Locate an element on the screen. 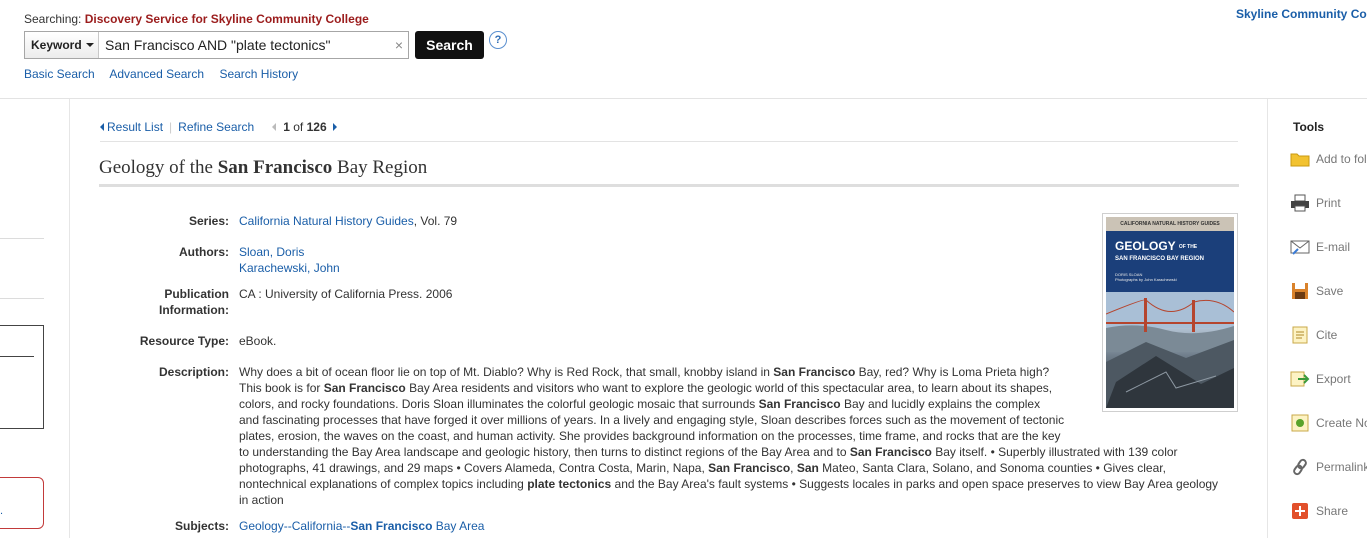 This screenshot has width=1367, height=538. publication-label-line: Publication is located at coordinates (196, 294).